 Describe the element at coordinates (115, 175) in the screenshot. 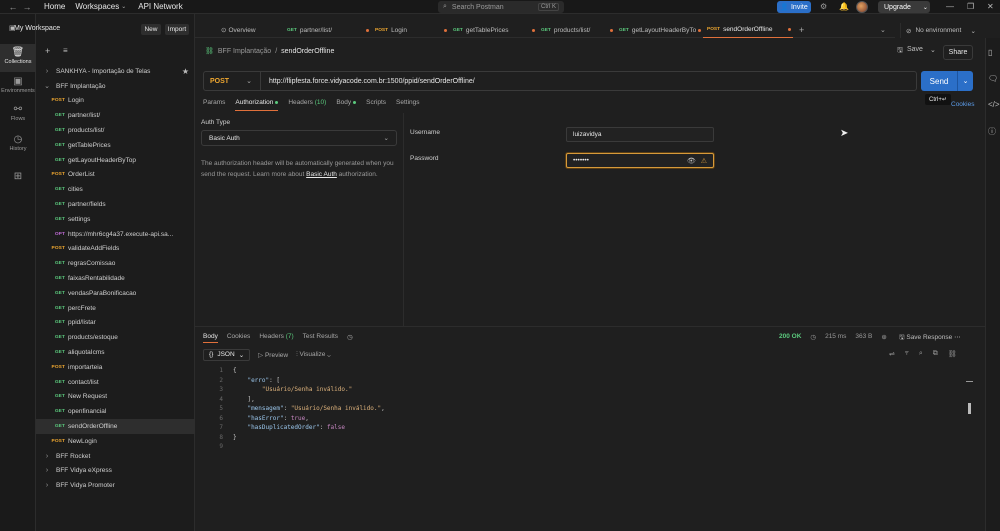

I see `request-item: POST OrderList` at that location.